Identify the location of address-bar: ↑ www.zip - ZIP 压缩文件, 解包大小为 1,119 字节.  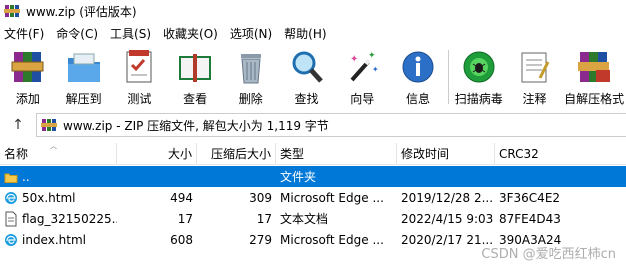
(313, 125).